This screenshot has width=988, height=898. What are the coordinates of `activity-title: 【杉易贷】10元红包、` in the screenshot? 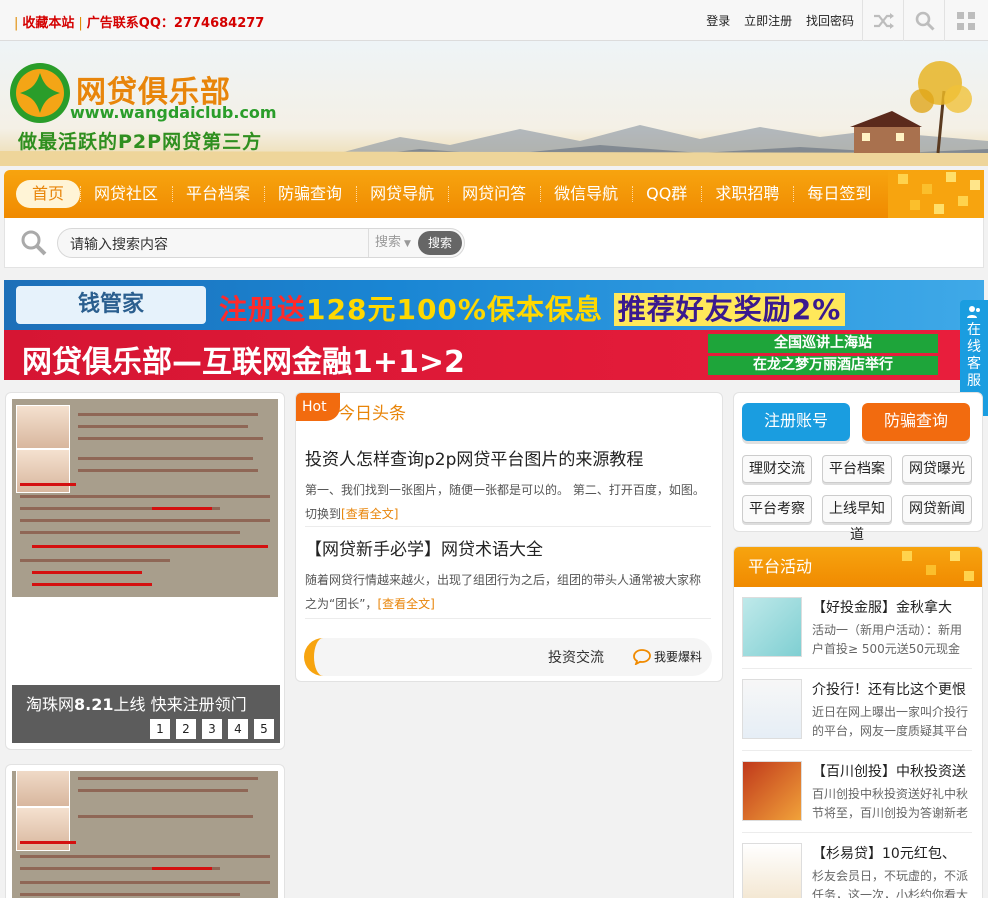 It's located at (884, 854).